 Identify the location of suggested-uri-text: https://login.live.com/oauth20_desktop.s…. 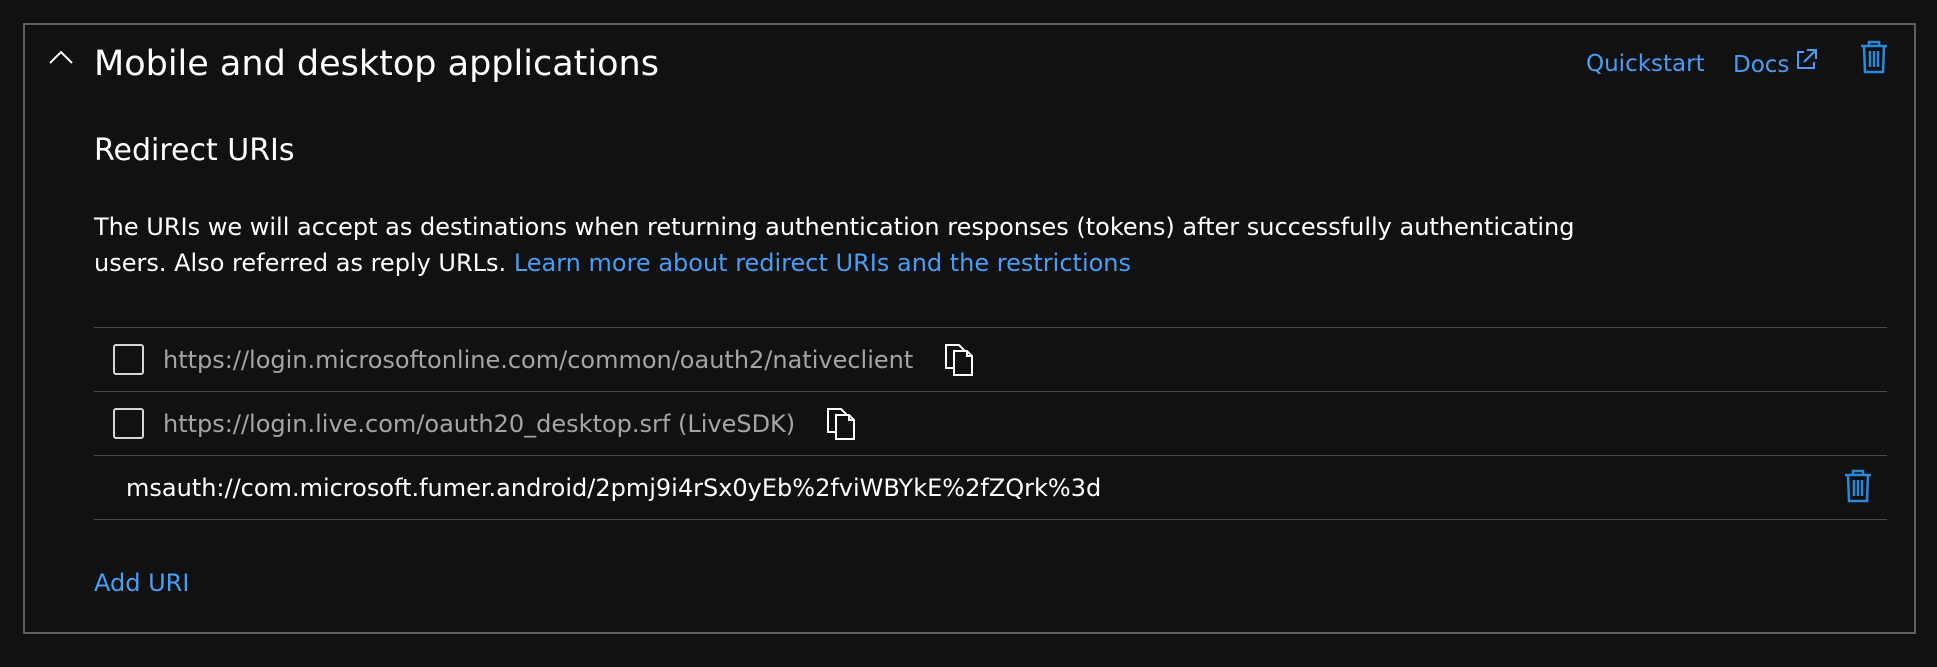
(479, 423).